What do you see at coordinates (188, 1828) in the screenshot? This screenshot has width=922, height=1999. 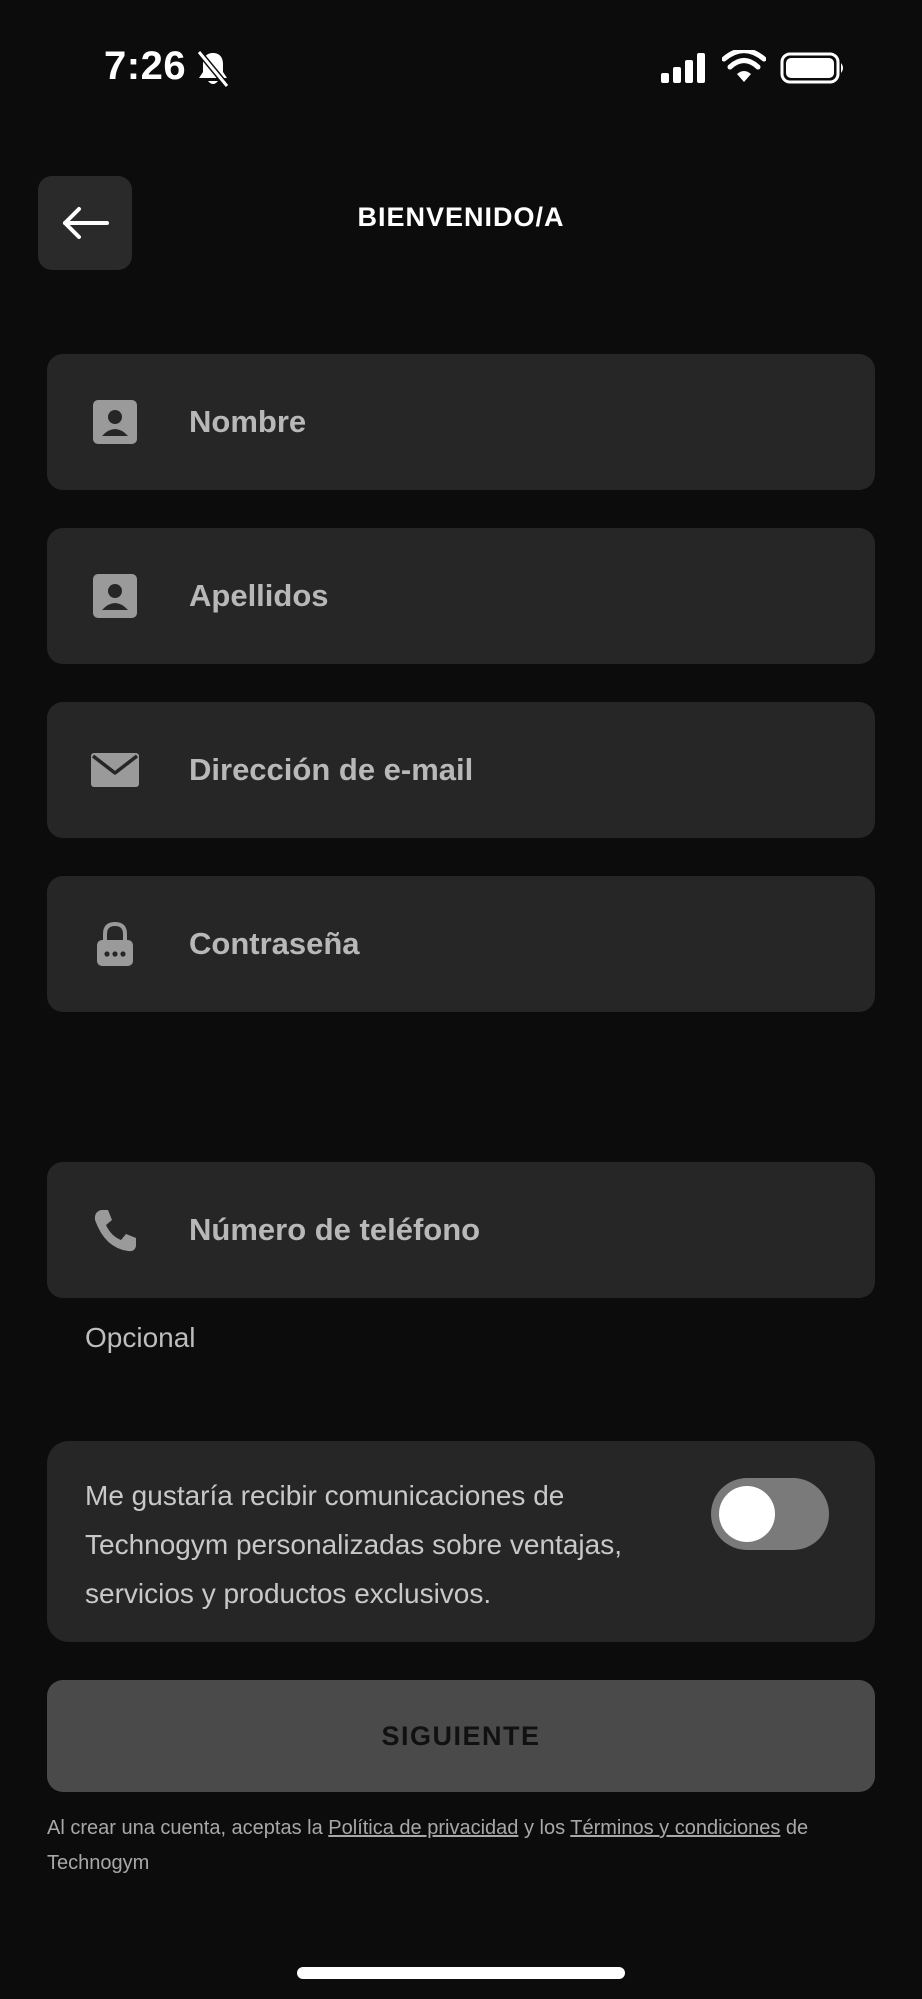 I see `legal-prefix: Al crear una cuenta, aceptas la` at bounding box center [188, 1828].